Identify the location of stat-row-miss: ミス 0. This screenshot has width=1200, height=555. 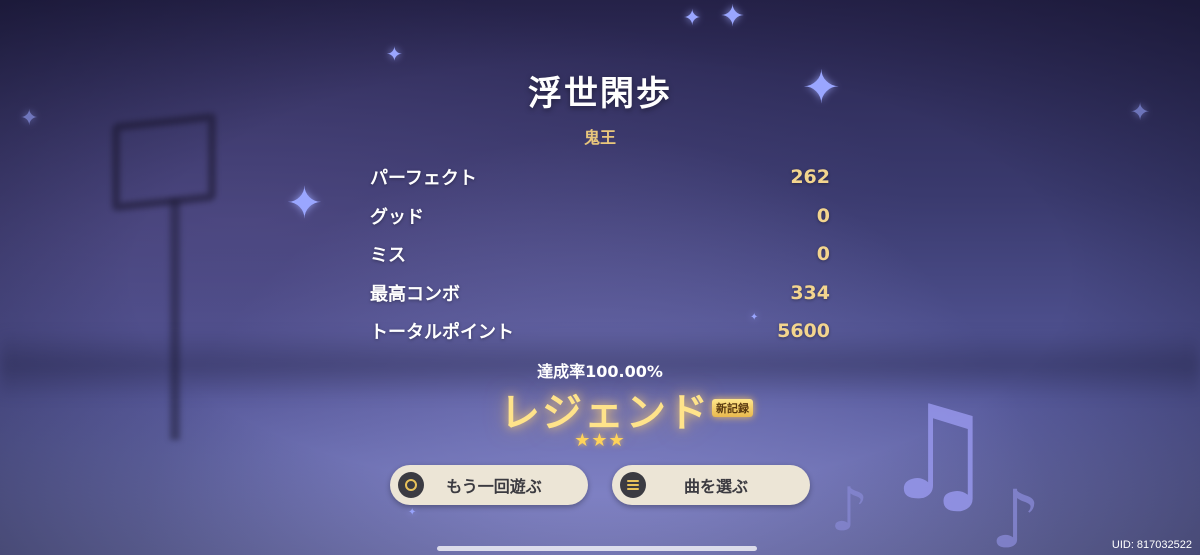
(600, 254).